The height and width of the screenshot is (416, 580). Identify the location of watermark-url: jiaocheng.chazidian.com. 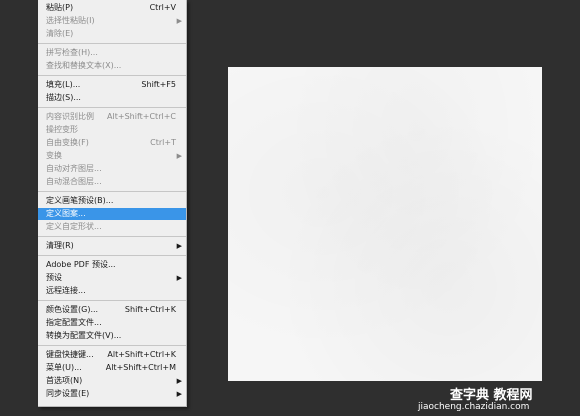
(474, 407).